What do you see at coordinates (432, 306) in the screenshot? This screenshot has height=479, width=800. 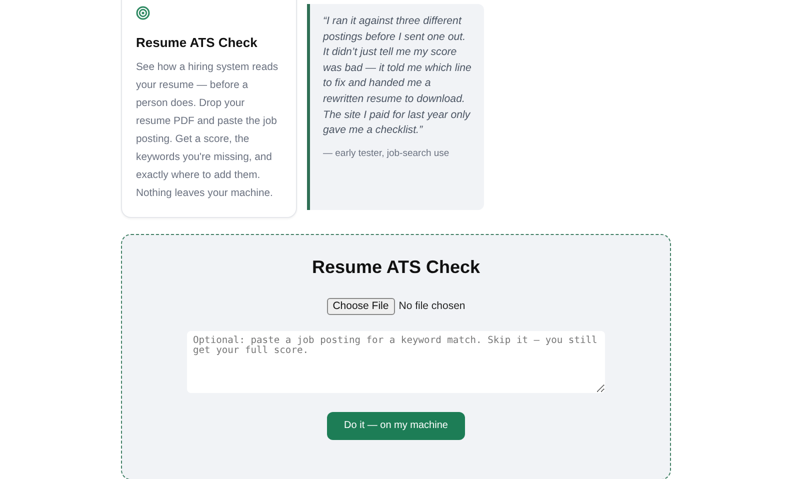 I see `file-status: No file chosen` at bounding box center [432, 306].